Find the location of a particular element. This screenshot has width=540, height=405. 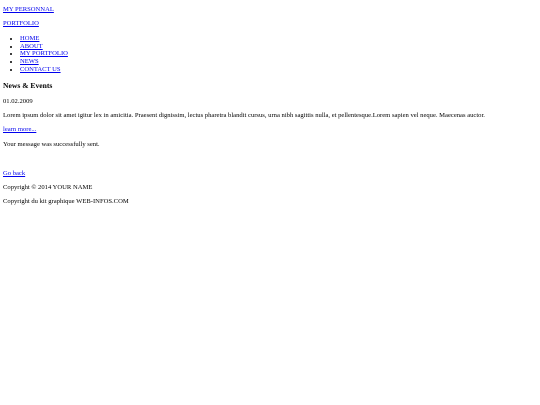

main-nav: HOME ABOUT MY PORTFOLIO NEWS CONTACT US is located at coordinates (37, 54).